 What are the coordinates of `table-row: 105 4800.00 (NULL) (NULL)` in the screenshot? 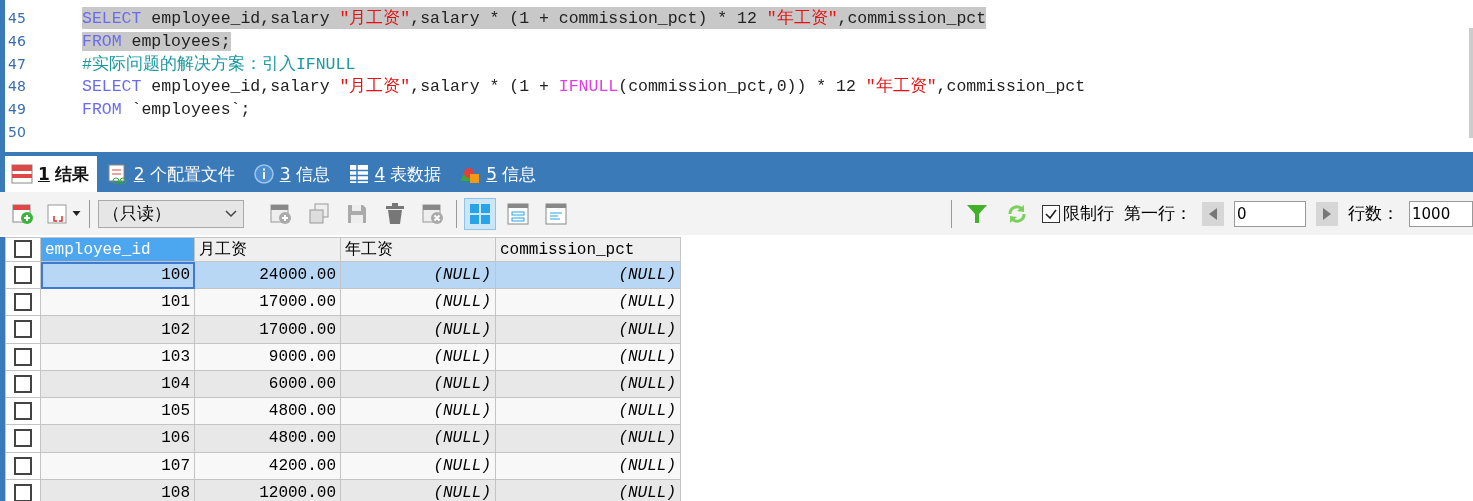 It's located at (343, 411).